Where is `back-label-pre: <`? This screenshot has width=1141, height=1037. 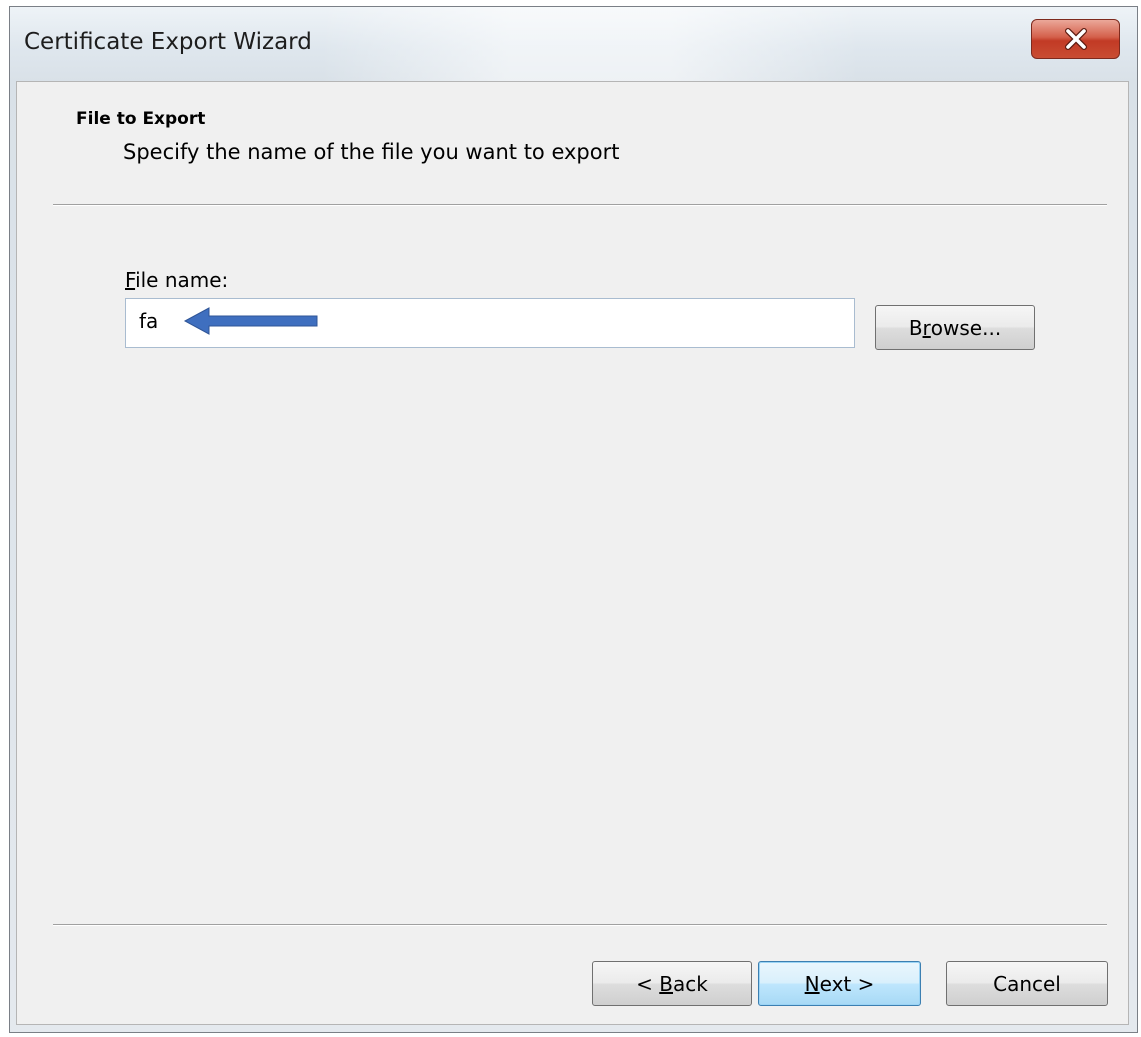 back-label-pre: < is located at coordinates (648, 983).